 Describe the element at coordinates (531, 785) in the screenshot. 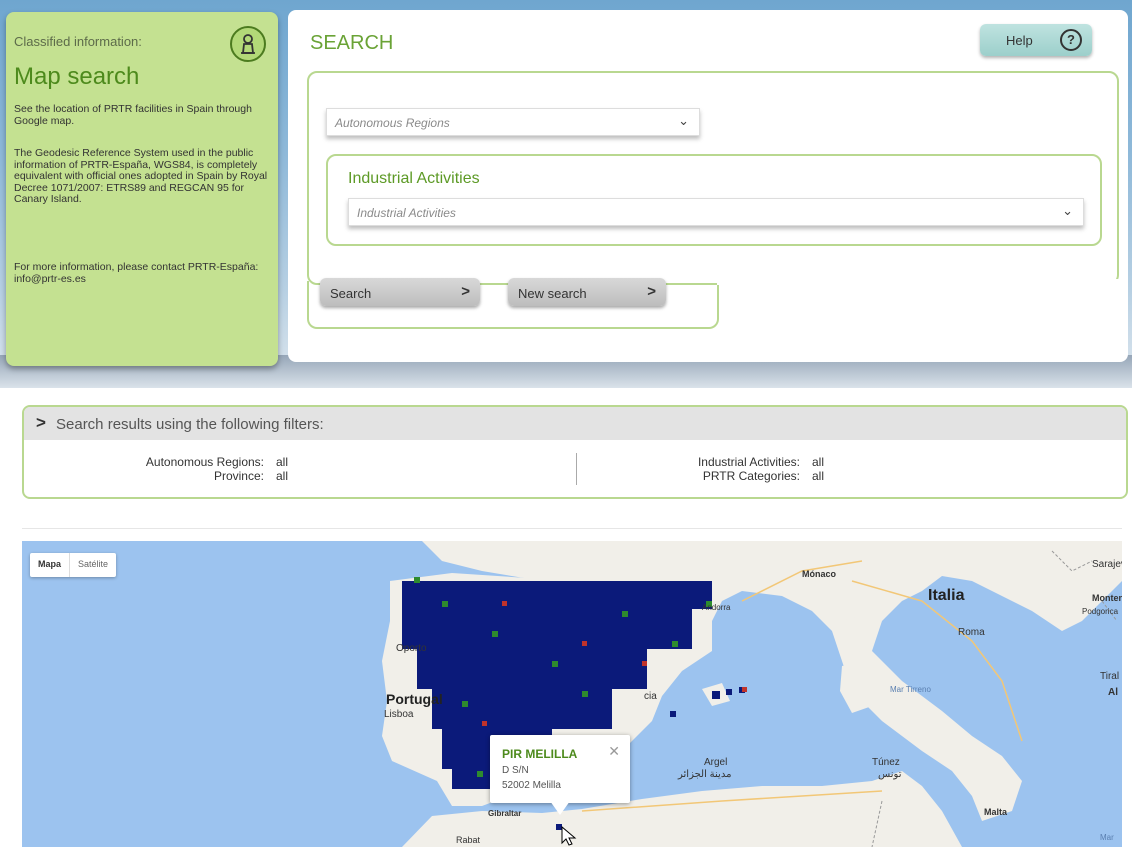

I see `facility-postal: 52002 Melilla` at that location.